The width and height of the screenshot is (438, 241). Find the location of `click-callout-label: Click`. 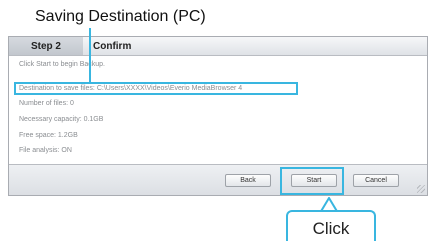

click-callout-label: Click is located at coordinates (331, 228).